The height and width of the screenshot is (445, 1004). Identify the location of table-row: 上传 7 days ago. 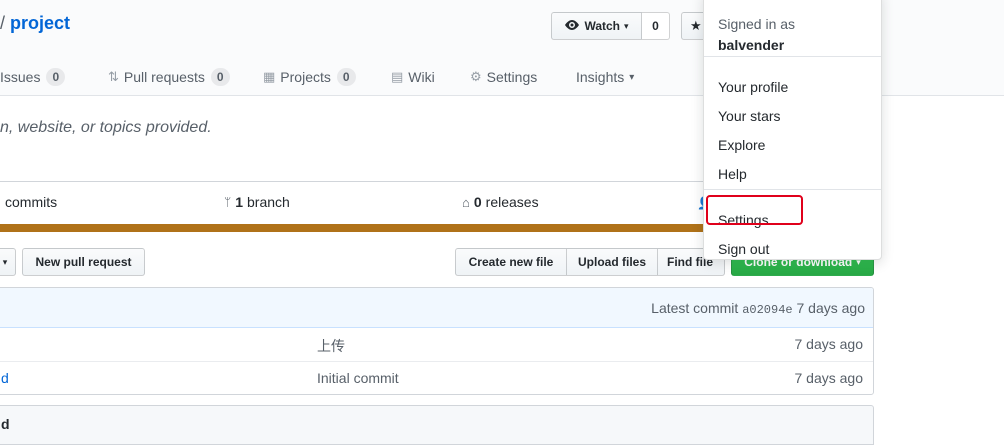
(436, 349).